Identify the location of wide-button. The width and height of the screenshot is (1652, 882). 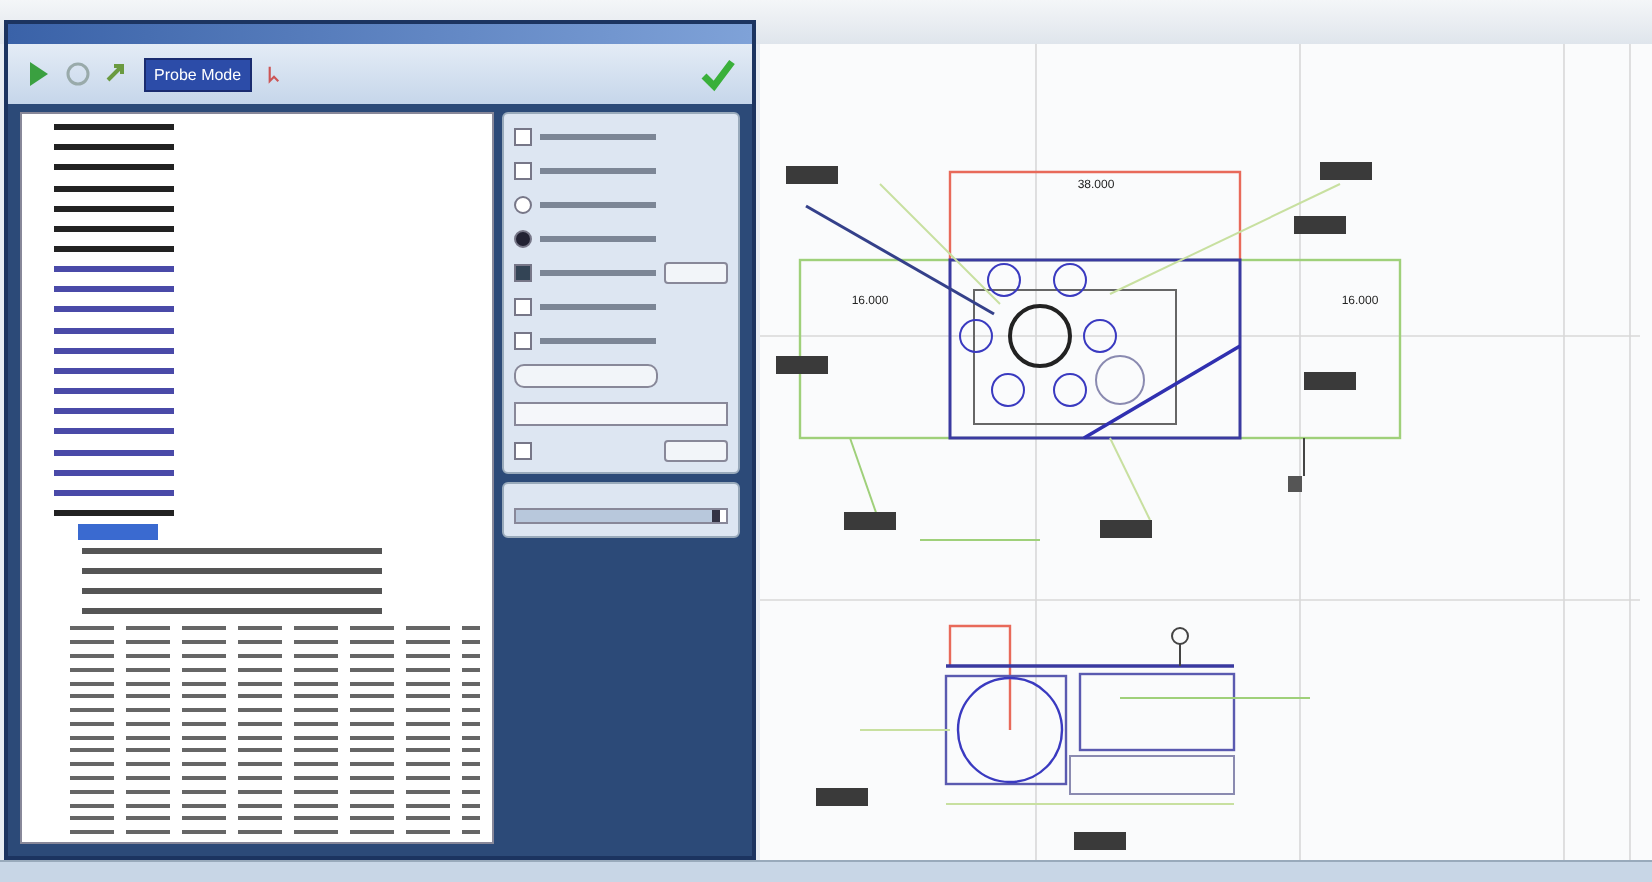
(586, 376).